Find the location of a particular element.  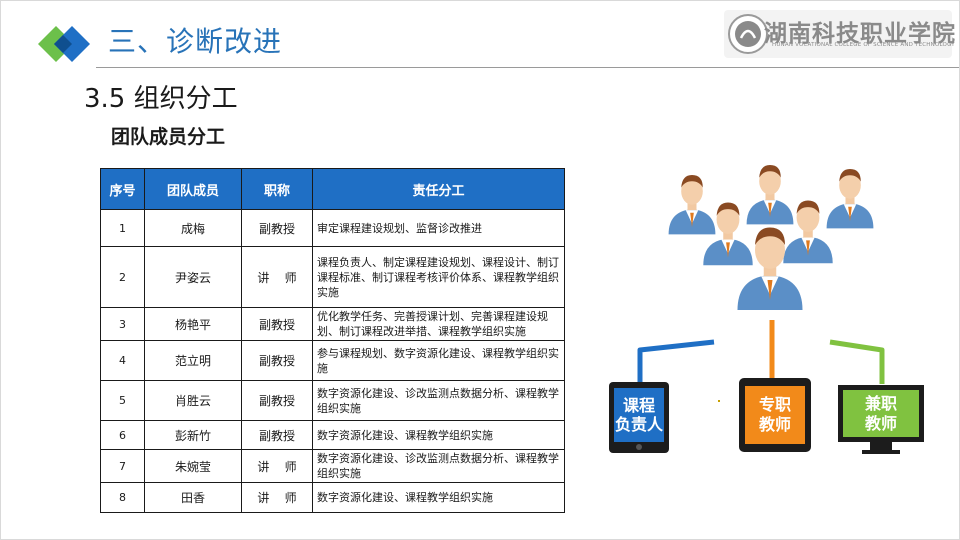

team-people-illustration is located at coordinates (771, 237).